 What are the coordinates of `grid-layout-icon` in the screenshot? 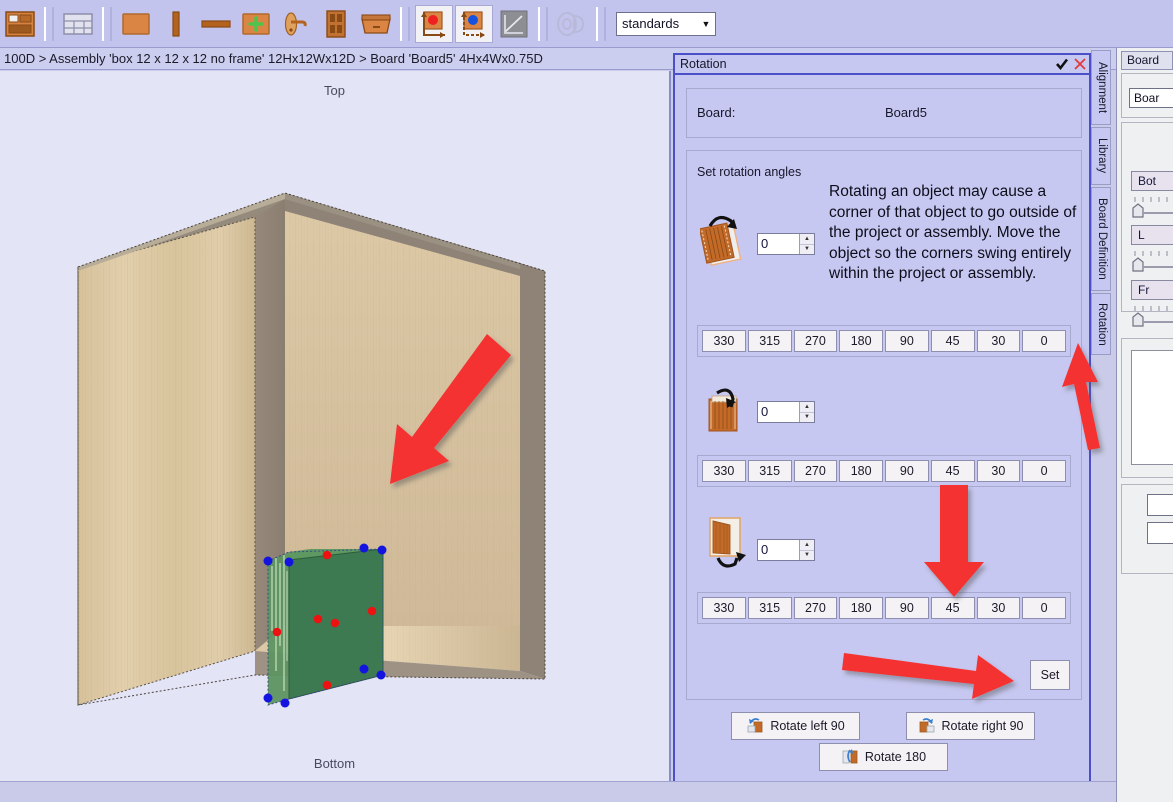 It's located at (78, 24).